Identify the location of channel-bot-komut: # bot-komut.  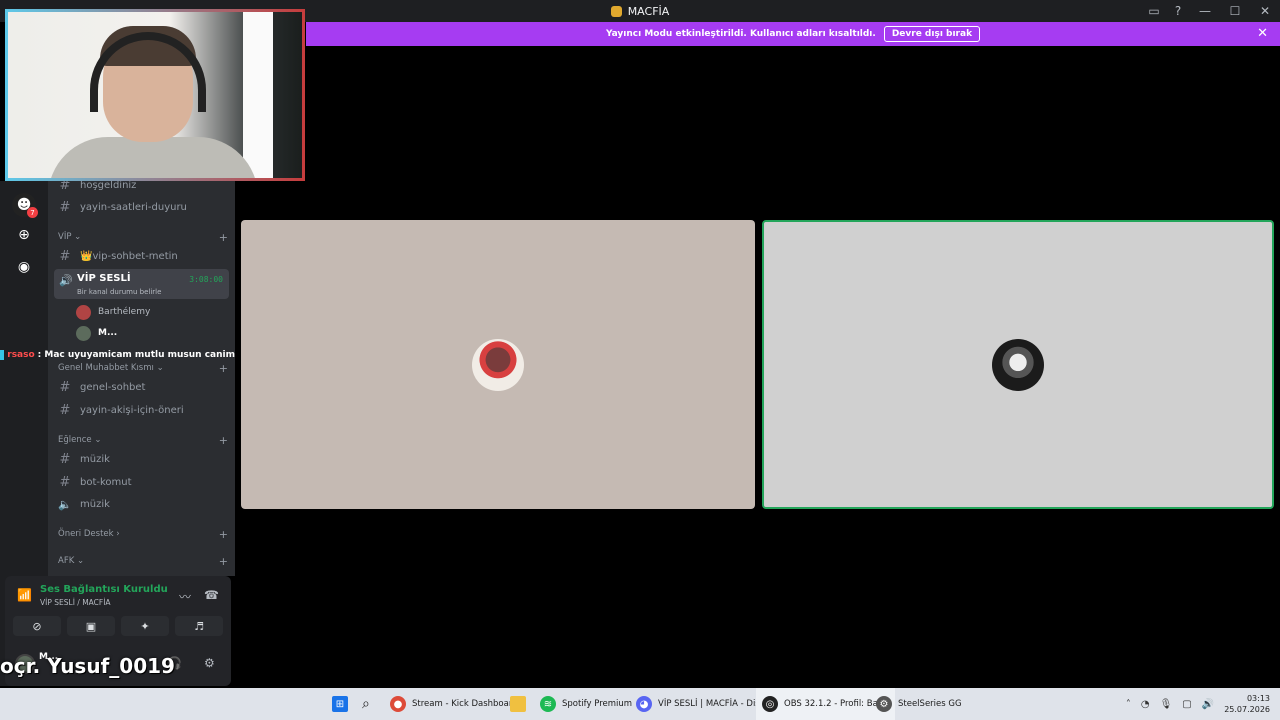
(141, 482).